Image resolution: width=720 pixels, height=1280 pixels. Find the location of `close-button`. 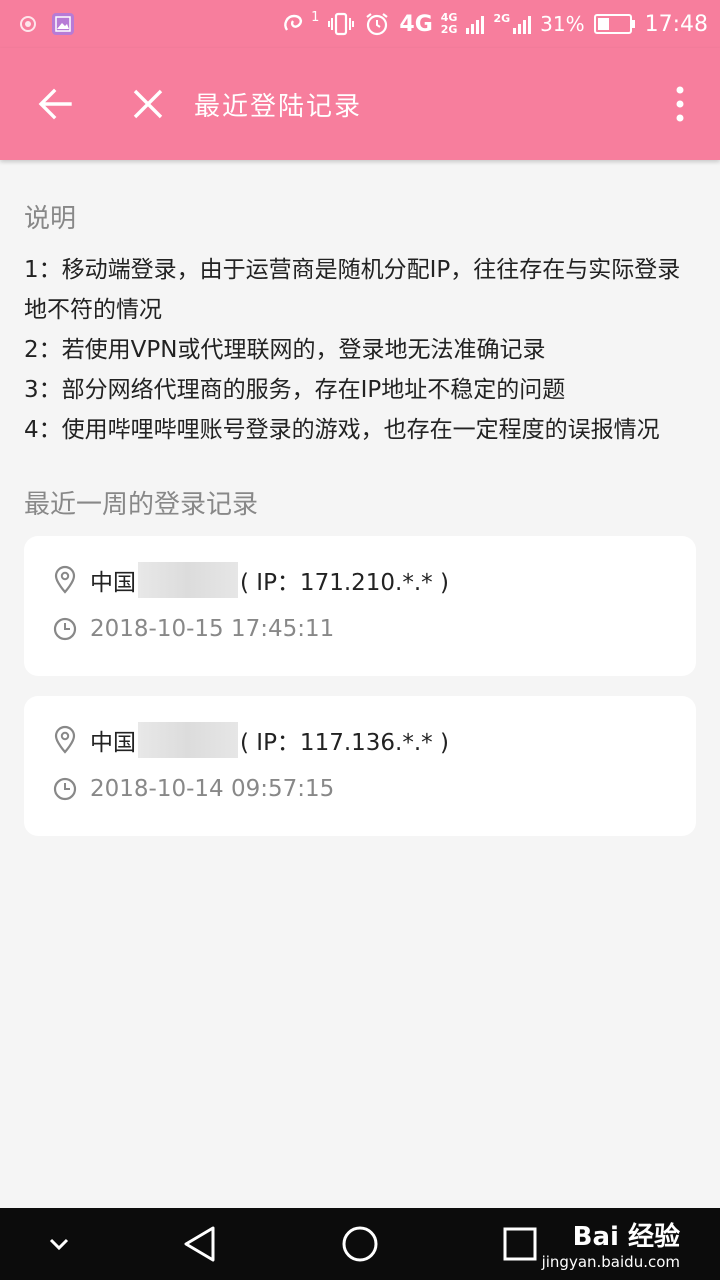

close-button is located at coordinates (148, 104).